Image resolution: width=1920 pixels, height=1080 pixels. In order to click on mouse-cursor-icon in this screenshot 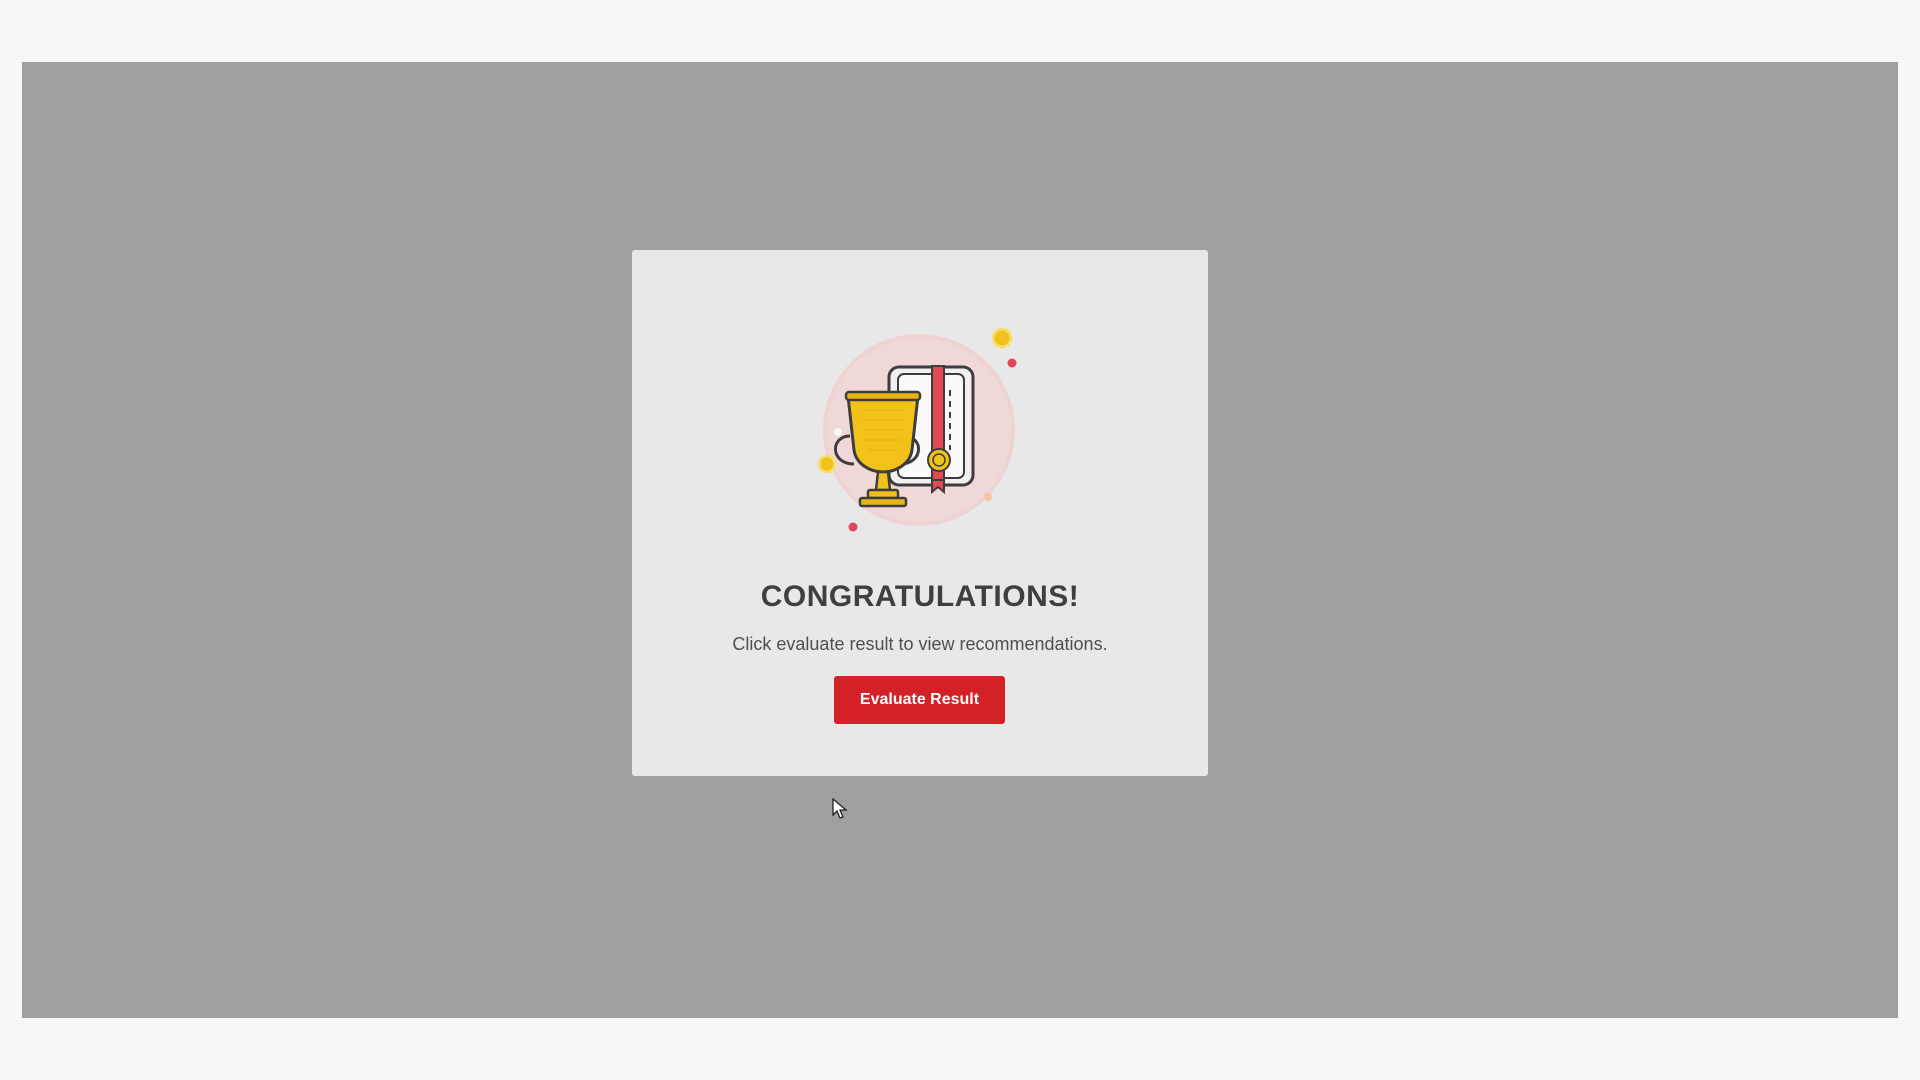, I will do `click(840, 808)`.